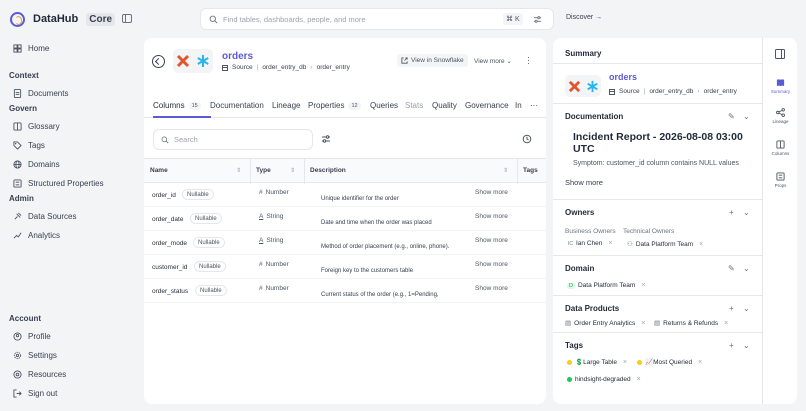 This screenshot has height=411, width=806. What do you see at coordinates (29, 145) in the screenshot?
I see `nav-item-tags: Tags` at bounding box center [29, 145].